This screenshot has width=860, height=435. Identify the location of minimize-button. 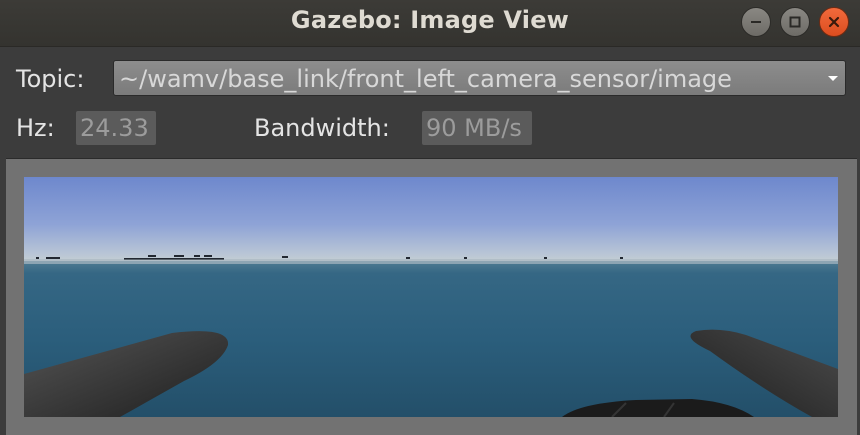
(756, 22).